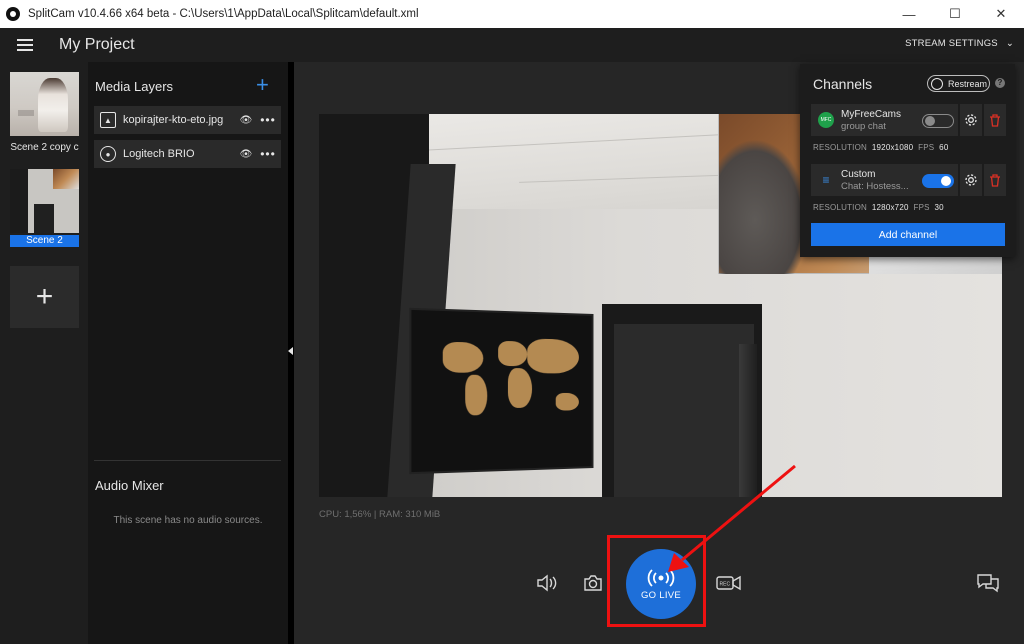 The width and height of the screenshot is (1024, 644). What do you see at coordinates (843, 84) in the screenshot?
I see `channels-title: Channels` at bounding box center [843, 84].